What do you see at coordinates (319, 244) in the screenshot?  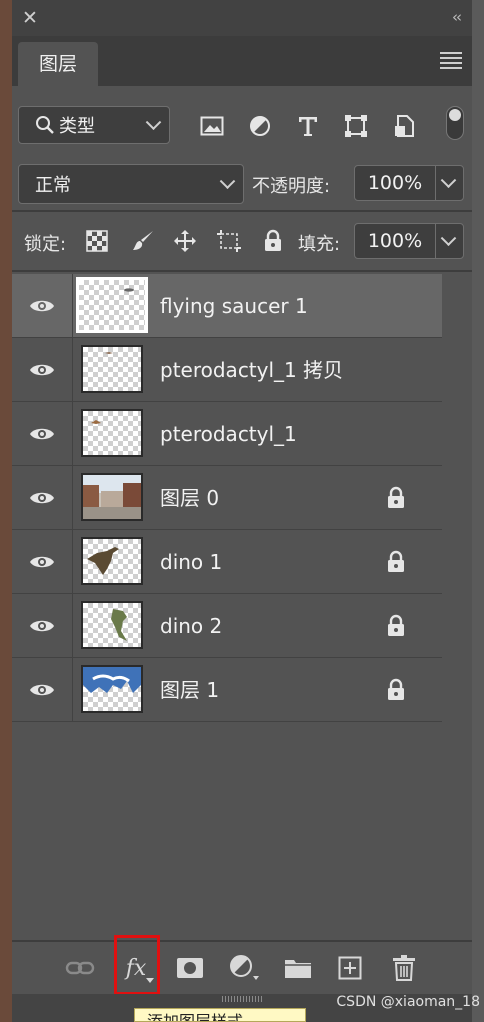 I see `fill-label: 填充:` at bounding box center [319, 244].